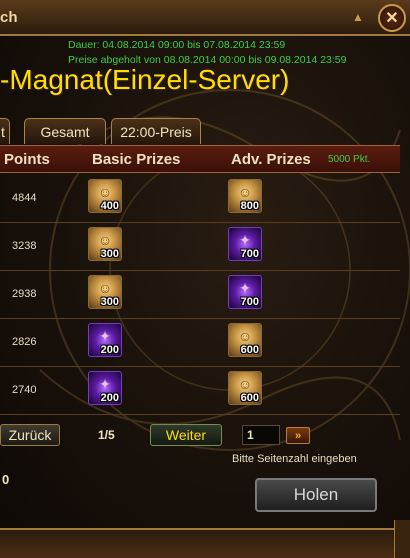 The width and height of the screenshot is (410, 558). I want to click on go-page-button: », so click(298, 435).